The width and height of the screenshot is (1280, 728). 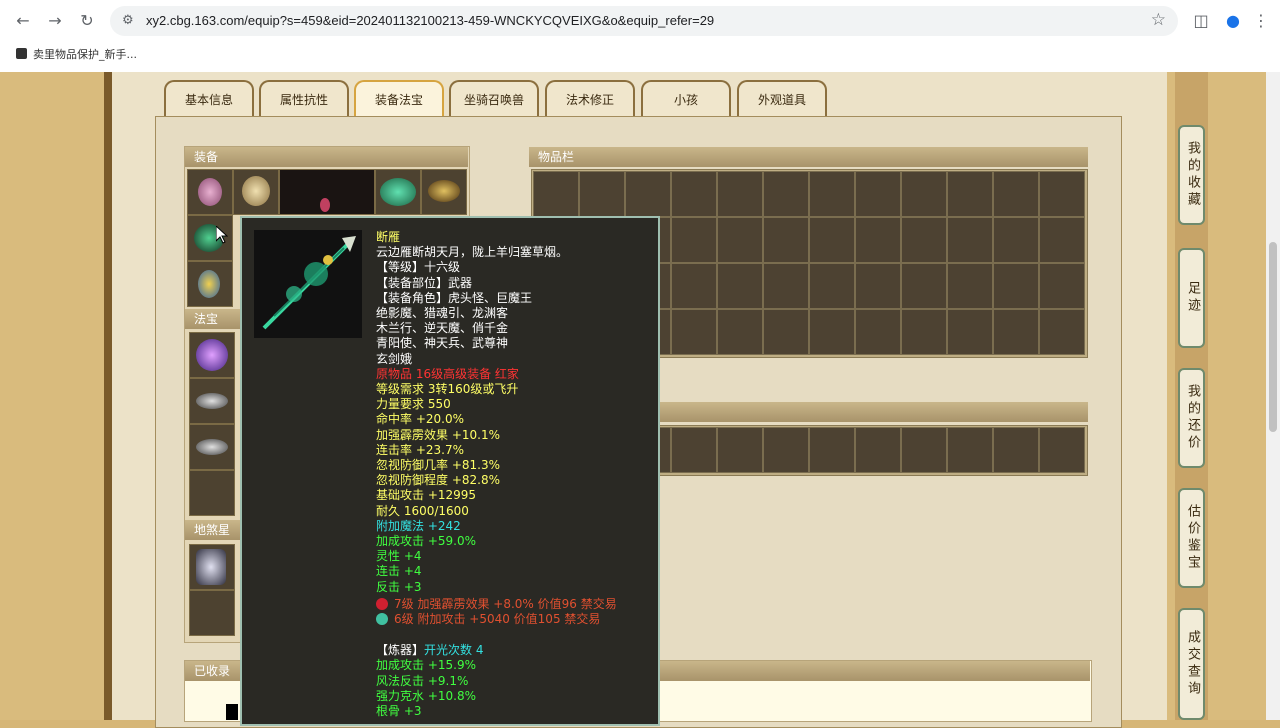 What do you see at coordinates (686, 99) in the screenshot?
I see `tab-child: 小孩` at bounding box center [686, 99].